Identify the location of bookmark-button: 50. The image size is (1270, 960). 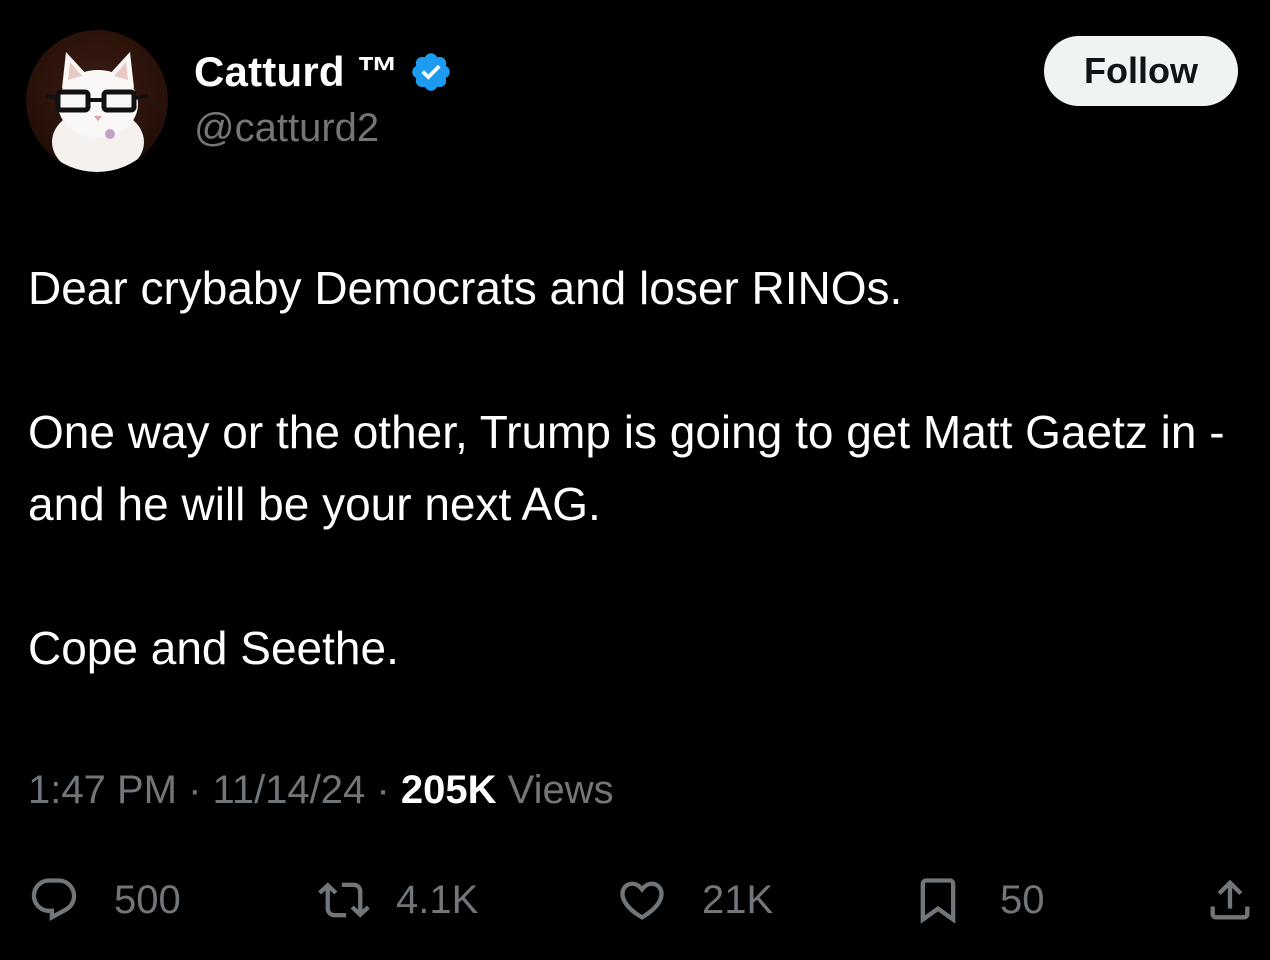
(978, 900).